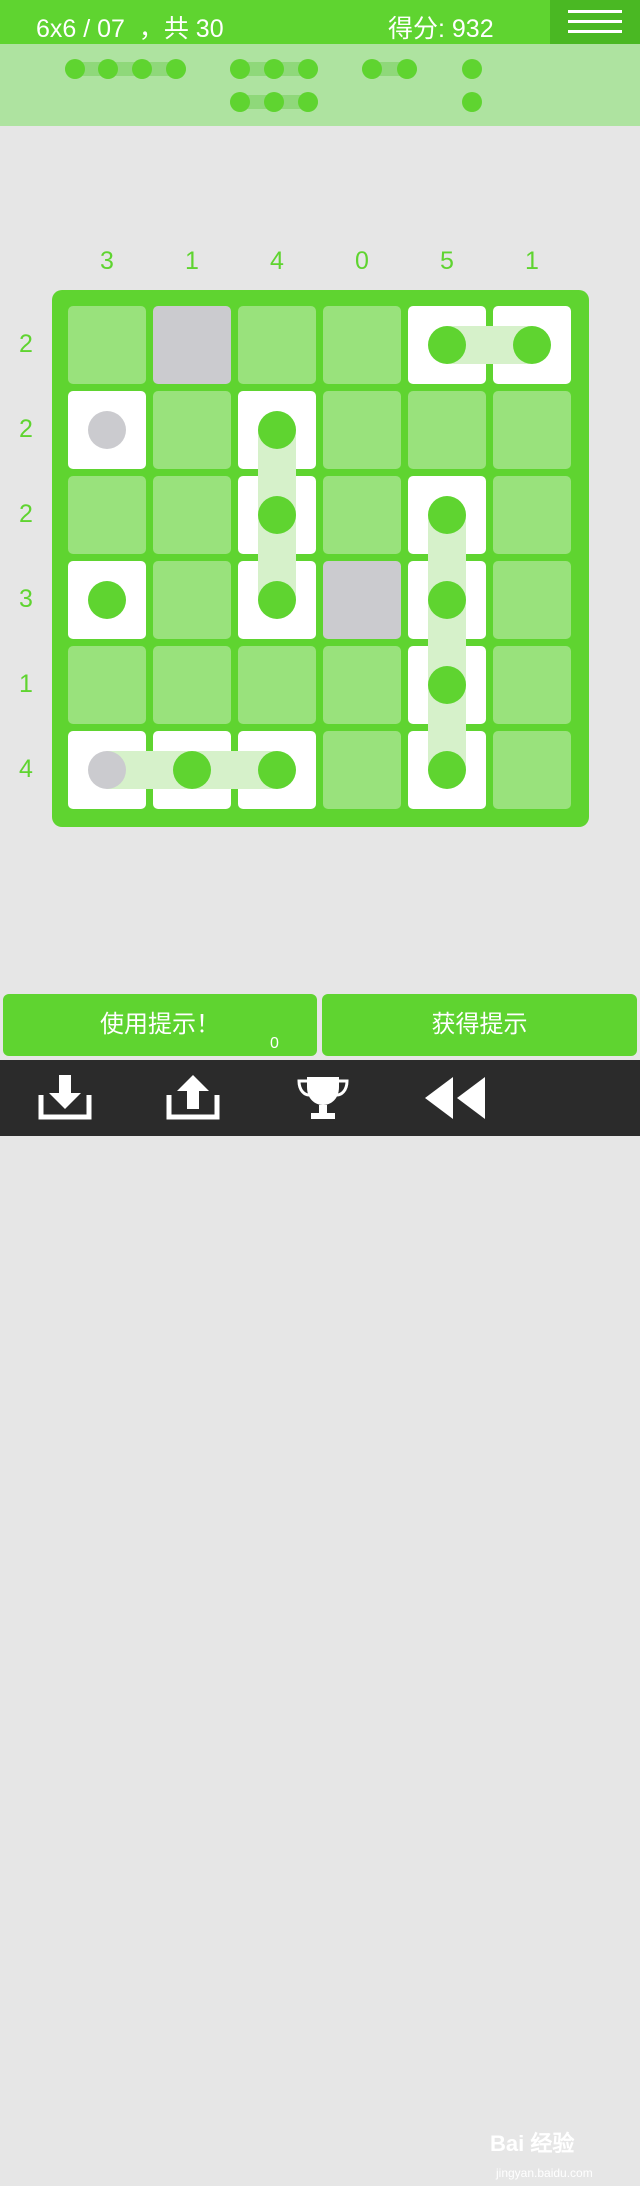 Image resolution: width=640 pixels, height=2186 pixels. Describe the element at coordinates (107, 261) in the screenshot. I see `column-clue: 3` at that location.